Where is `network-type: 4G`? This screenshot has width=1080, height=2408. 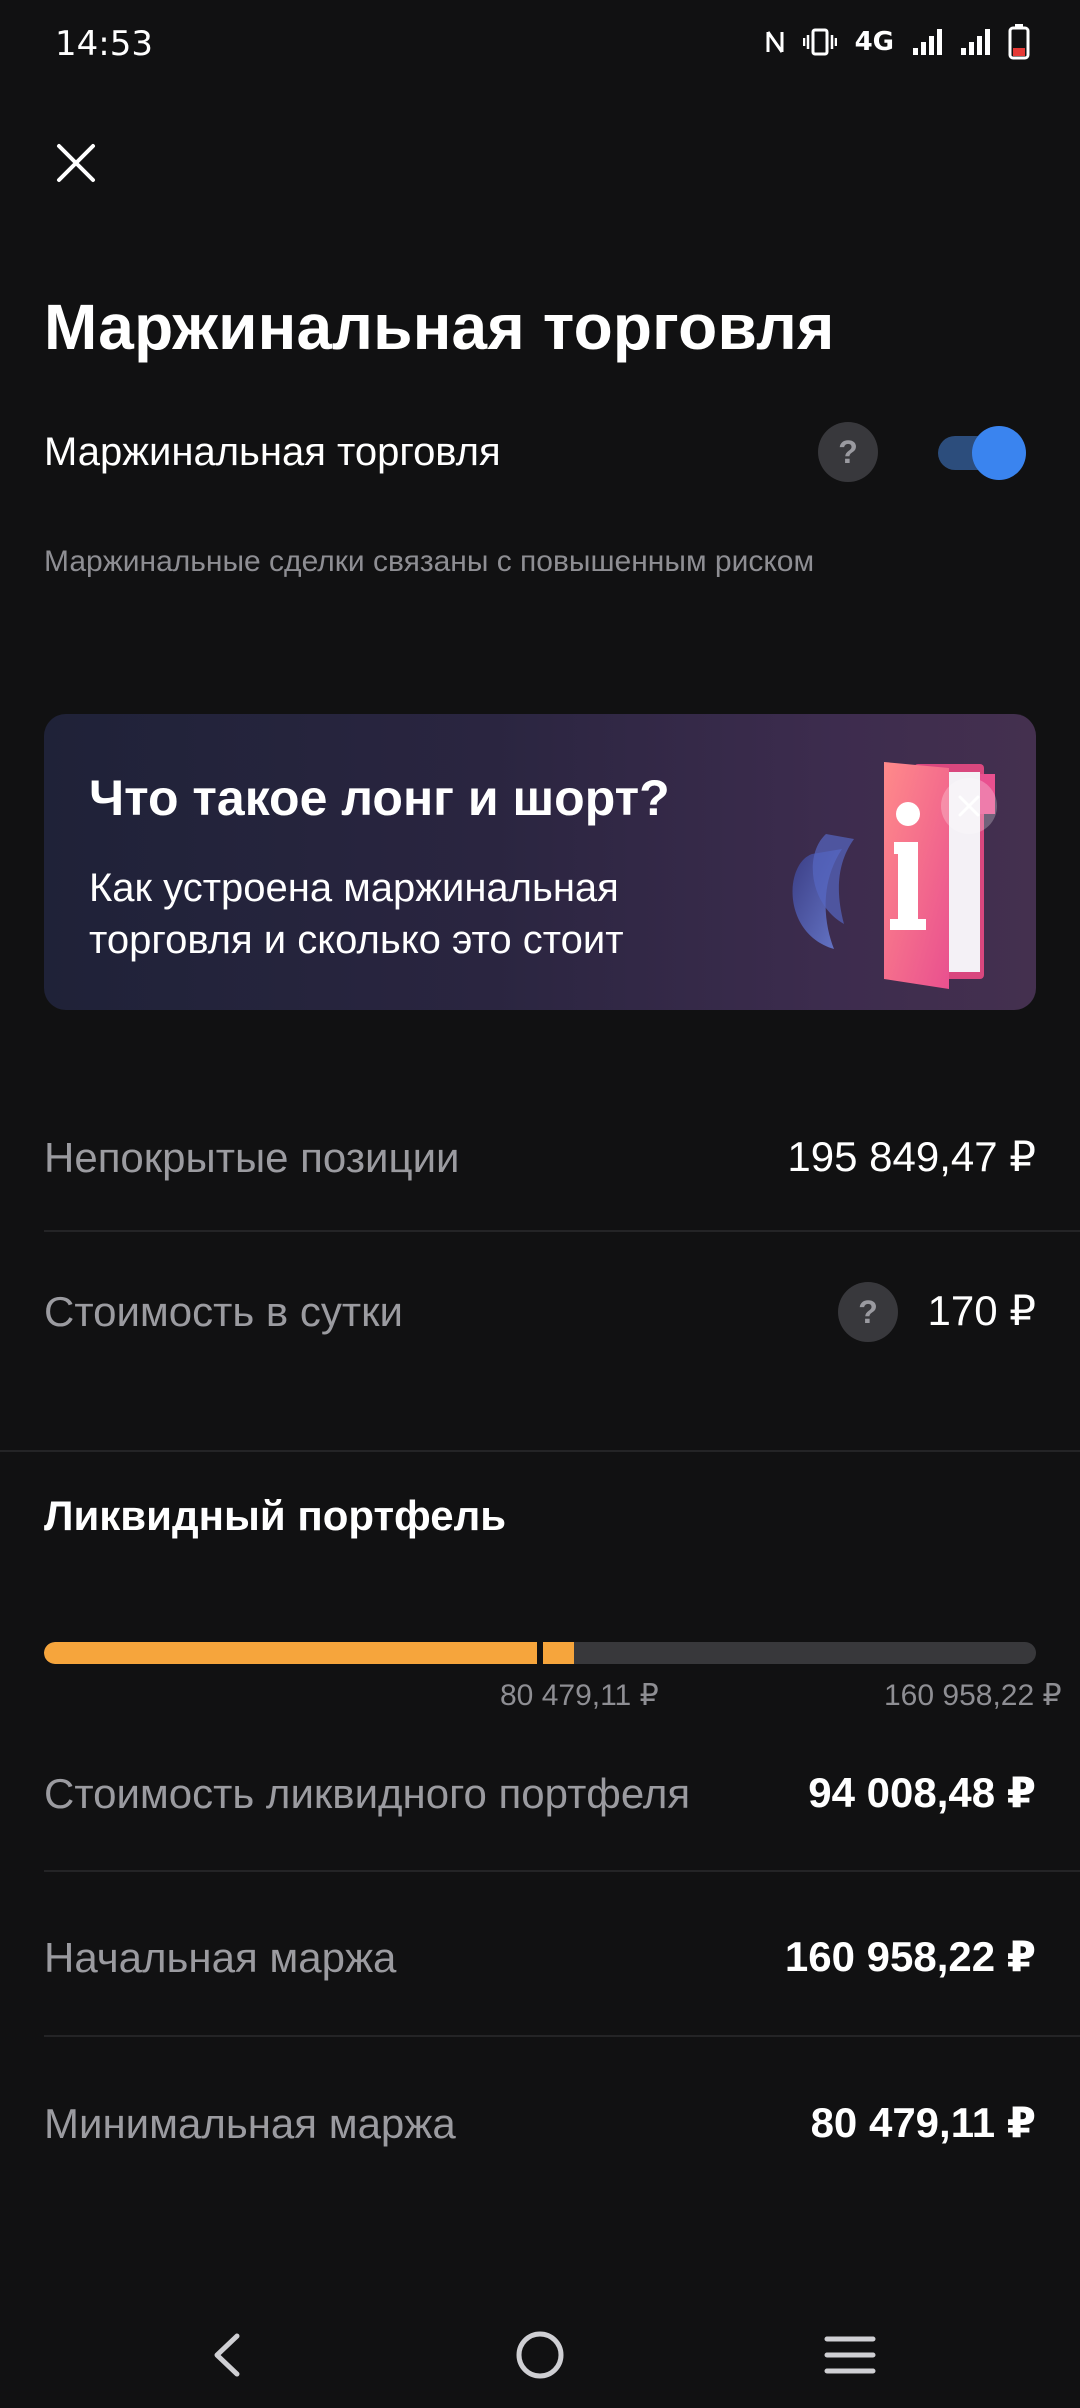
network-type: 4G is located at coordinates (874, 42).